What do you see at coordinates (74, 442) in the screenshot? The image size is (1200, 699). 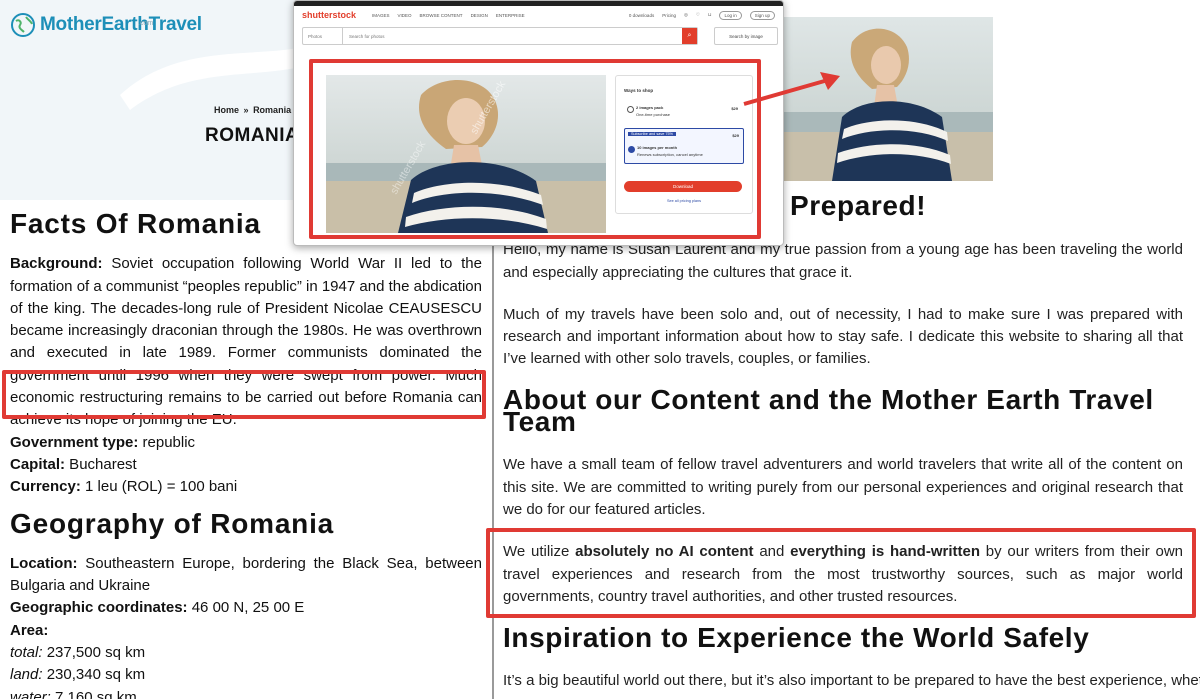 I see `government-label: Government type:` at bounding box center [74, 442].